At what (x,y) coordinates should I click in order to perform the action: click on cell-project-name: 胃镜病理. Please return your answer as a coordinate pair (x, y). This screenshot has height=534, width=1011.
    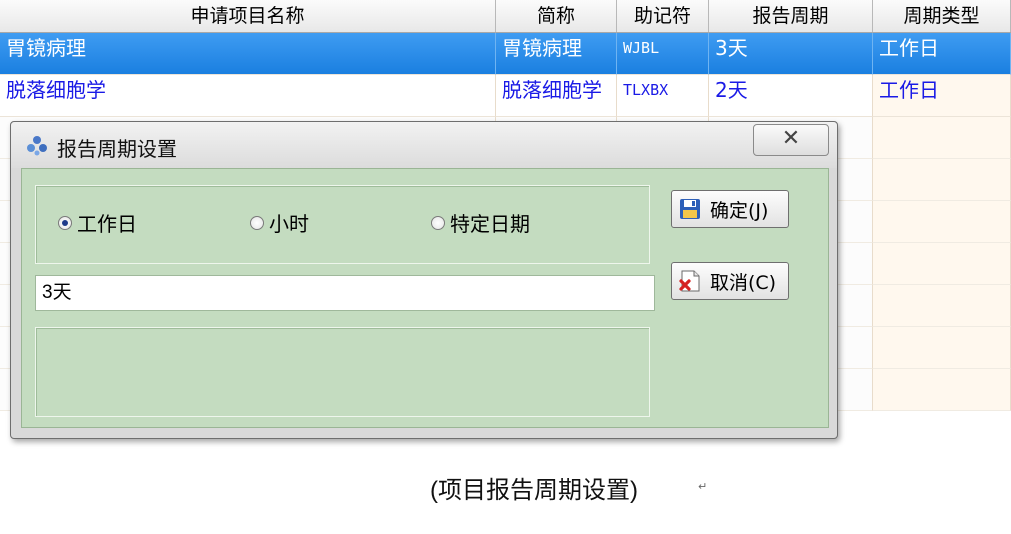
    Looking at the image, I should click on (248, 54).